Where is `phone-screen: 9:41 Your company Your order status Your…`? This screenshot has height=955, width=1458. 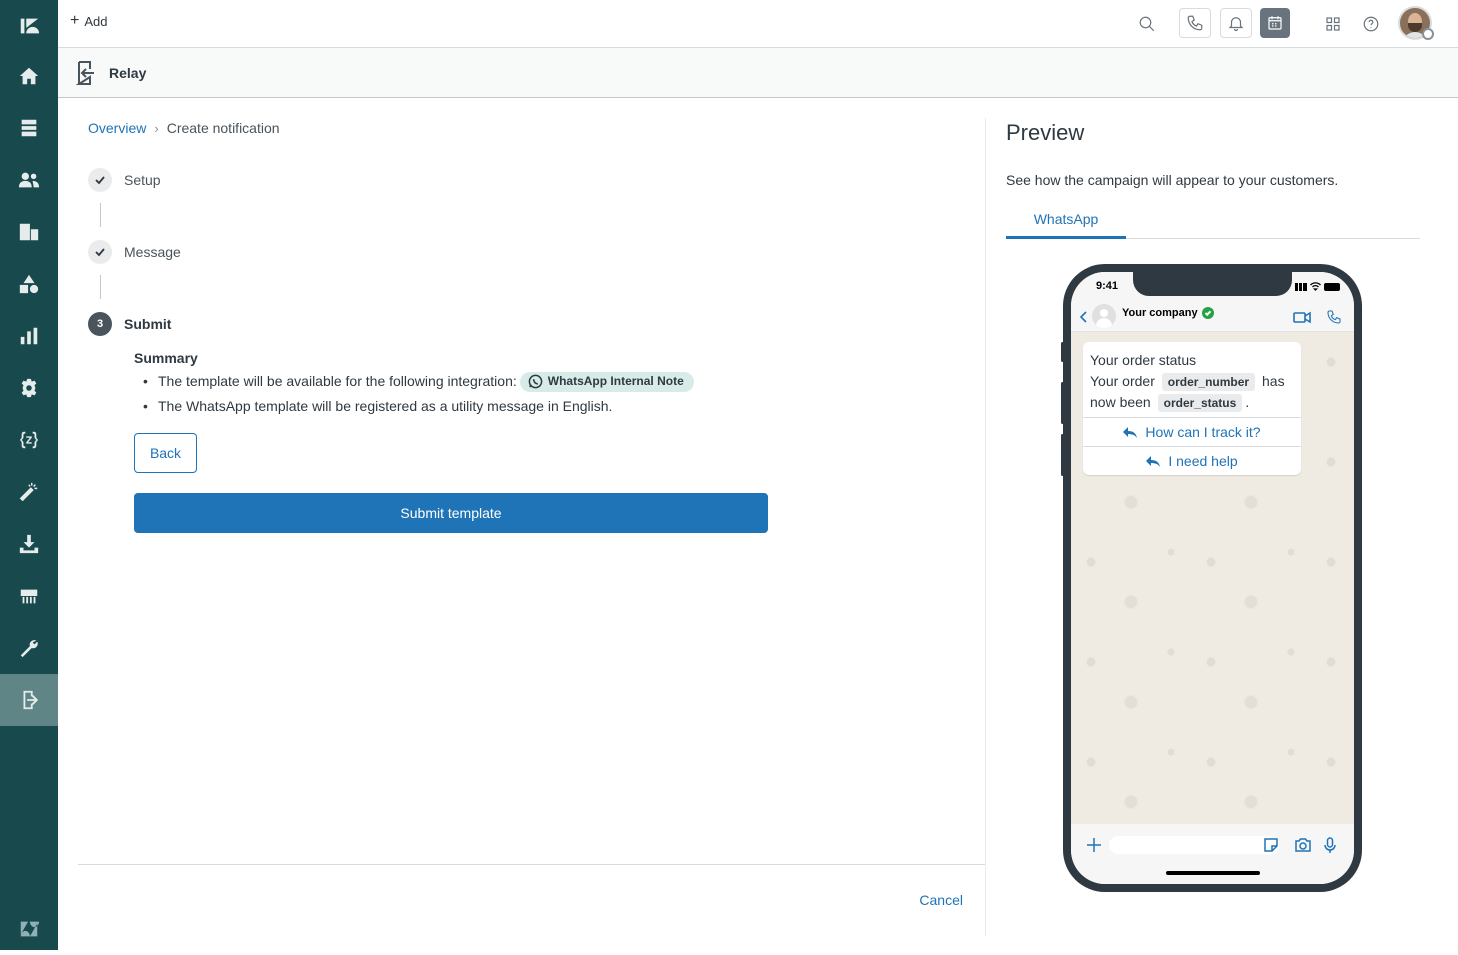
phone-screen: 9:41 Your company Your order status Your… is located at coordinates (1212, 578).